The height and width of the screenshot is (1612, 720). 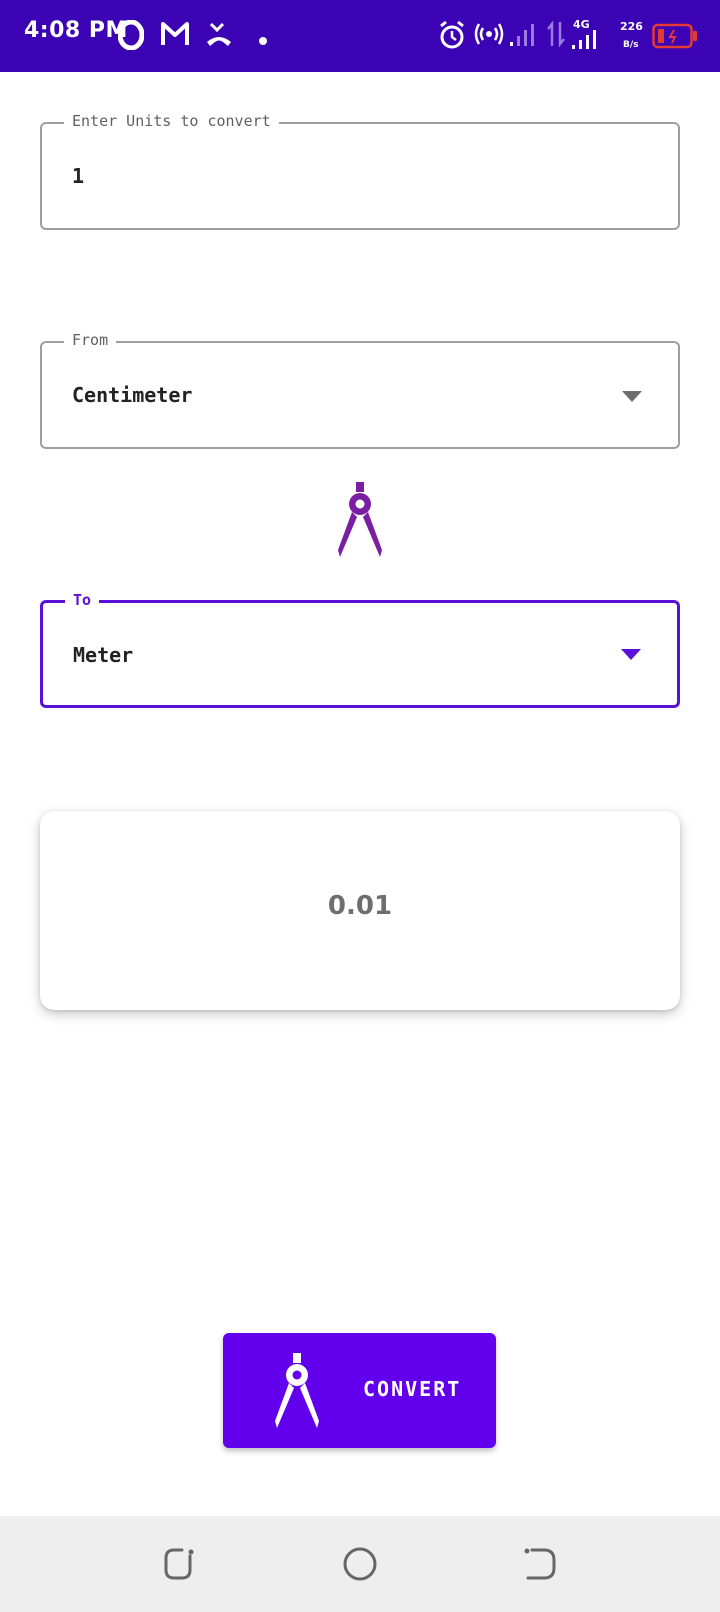 What do you see at coordinates (631, 654) in the screenshot?
I see `to-dropdown-arrow-icon` at bounding box center [631, 654].